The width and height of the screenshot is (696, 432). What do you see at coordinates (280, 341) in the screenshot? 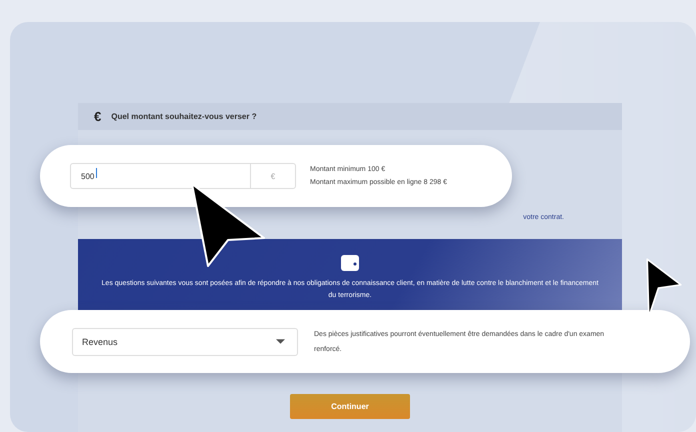
I see `caret-icon` at bounding box center [280, 341].